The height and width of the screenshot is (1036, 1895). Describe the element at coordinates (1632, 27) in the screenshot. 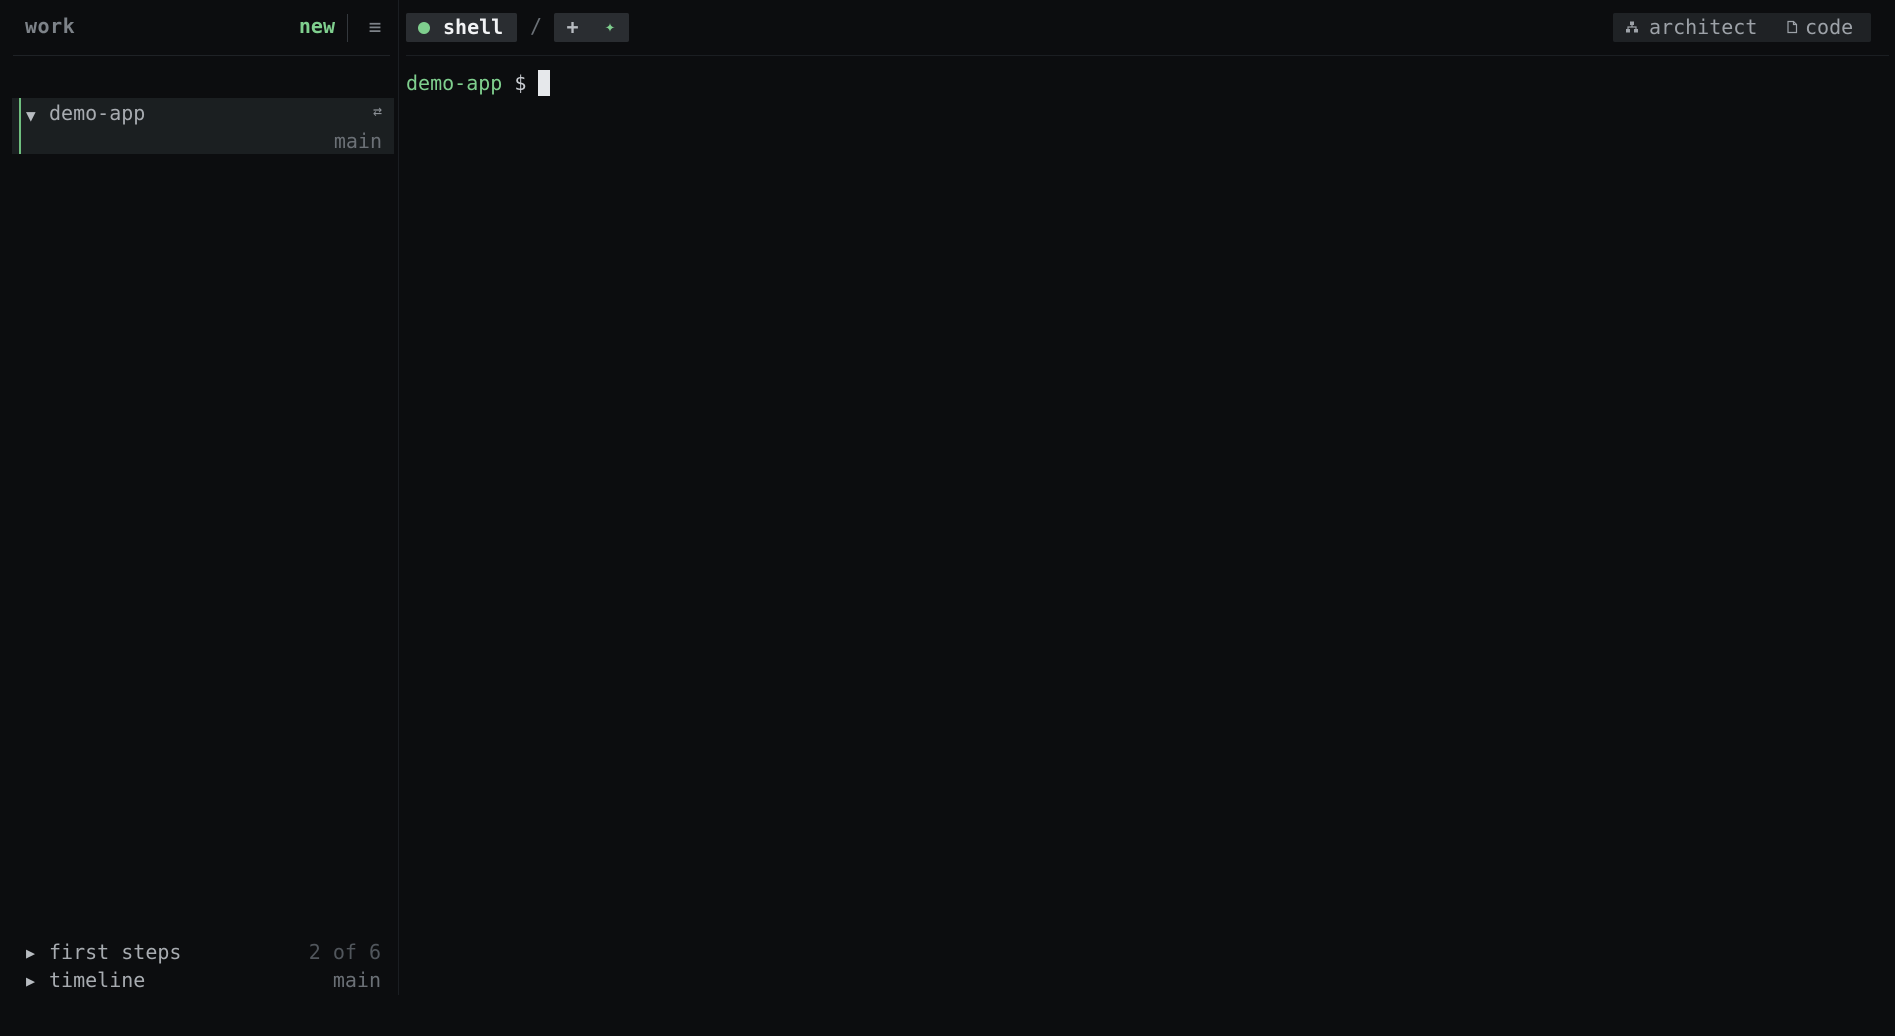

I see `hierarchy-icon` at that location.